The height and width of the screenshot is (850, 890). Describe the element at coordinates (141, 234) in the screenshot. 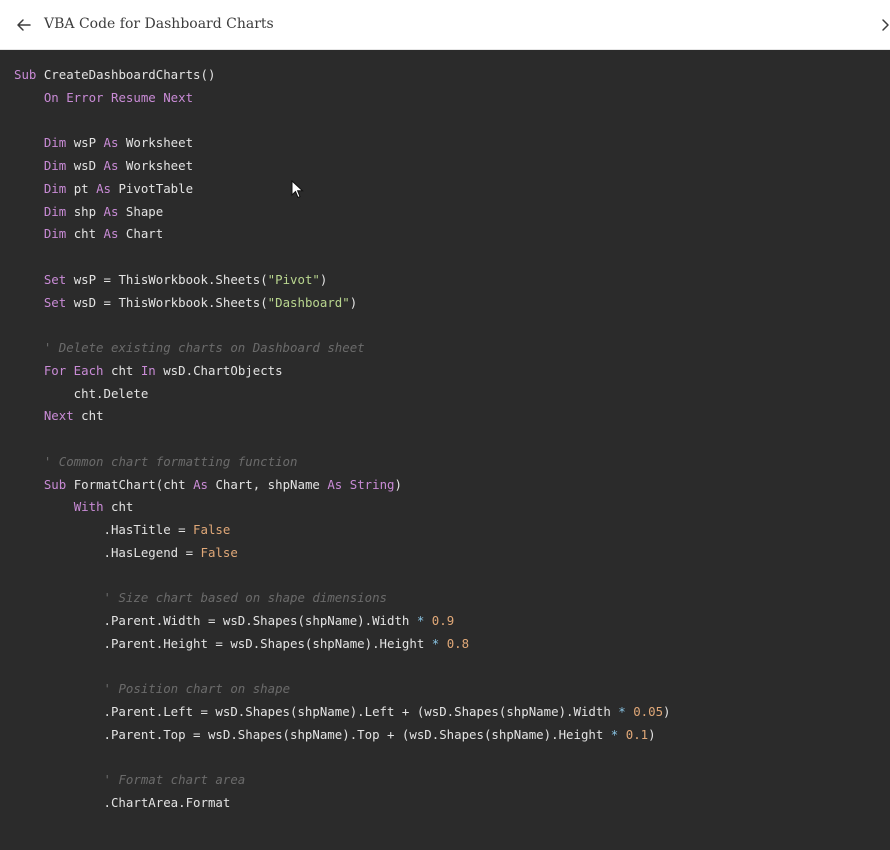

I see `code-token: Chart` at that location.